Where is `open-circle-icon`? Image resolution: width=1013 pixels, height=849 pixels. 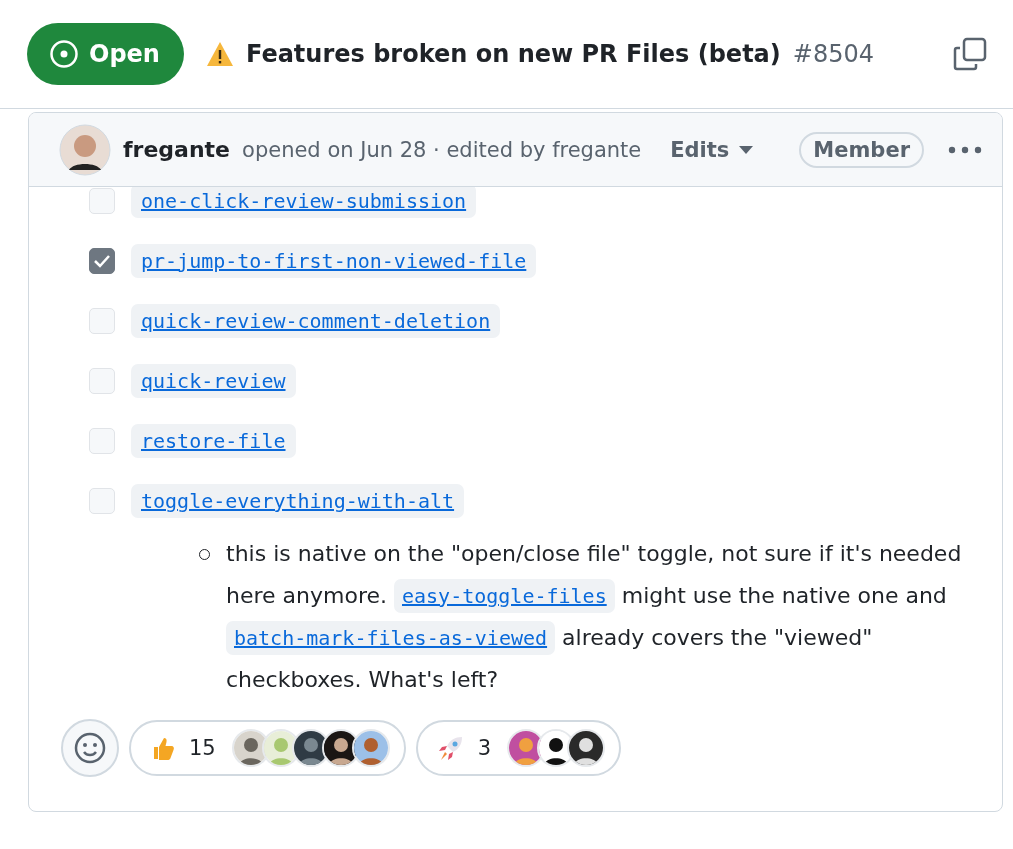
open-circle-icon is located at coordinates (64, 54).